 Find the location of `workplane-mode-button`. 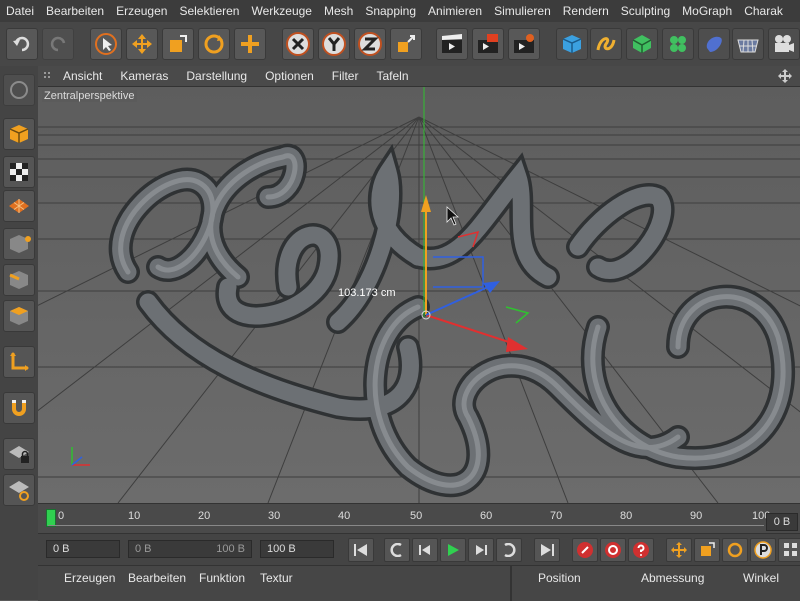

workplane-mode-button is located at coordinates (19, 206).